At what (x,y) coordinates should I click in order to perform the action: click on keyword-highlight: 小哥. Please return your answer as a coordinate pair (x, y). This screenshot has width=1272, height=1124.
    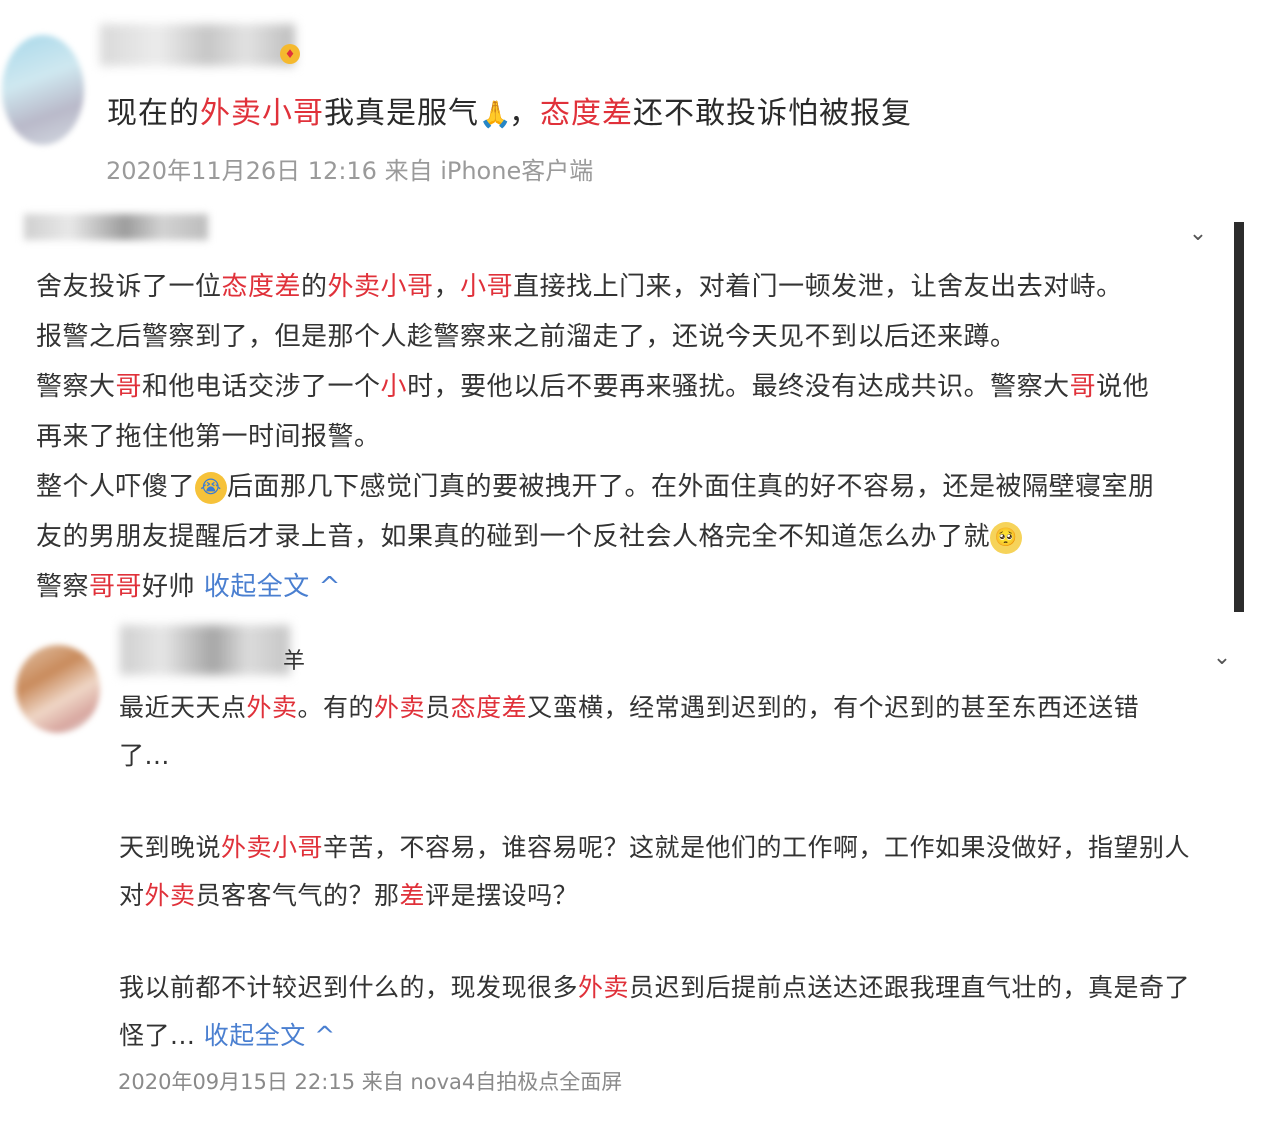
    Looking at the image, I should click on (487, 287).